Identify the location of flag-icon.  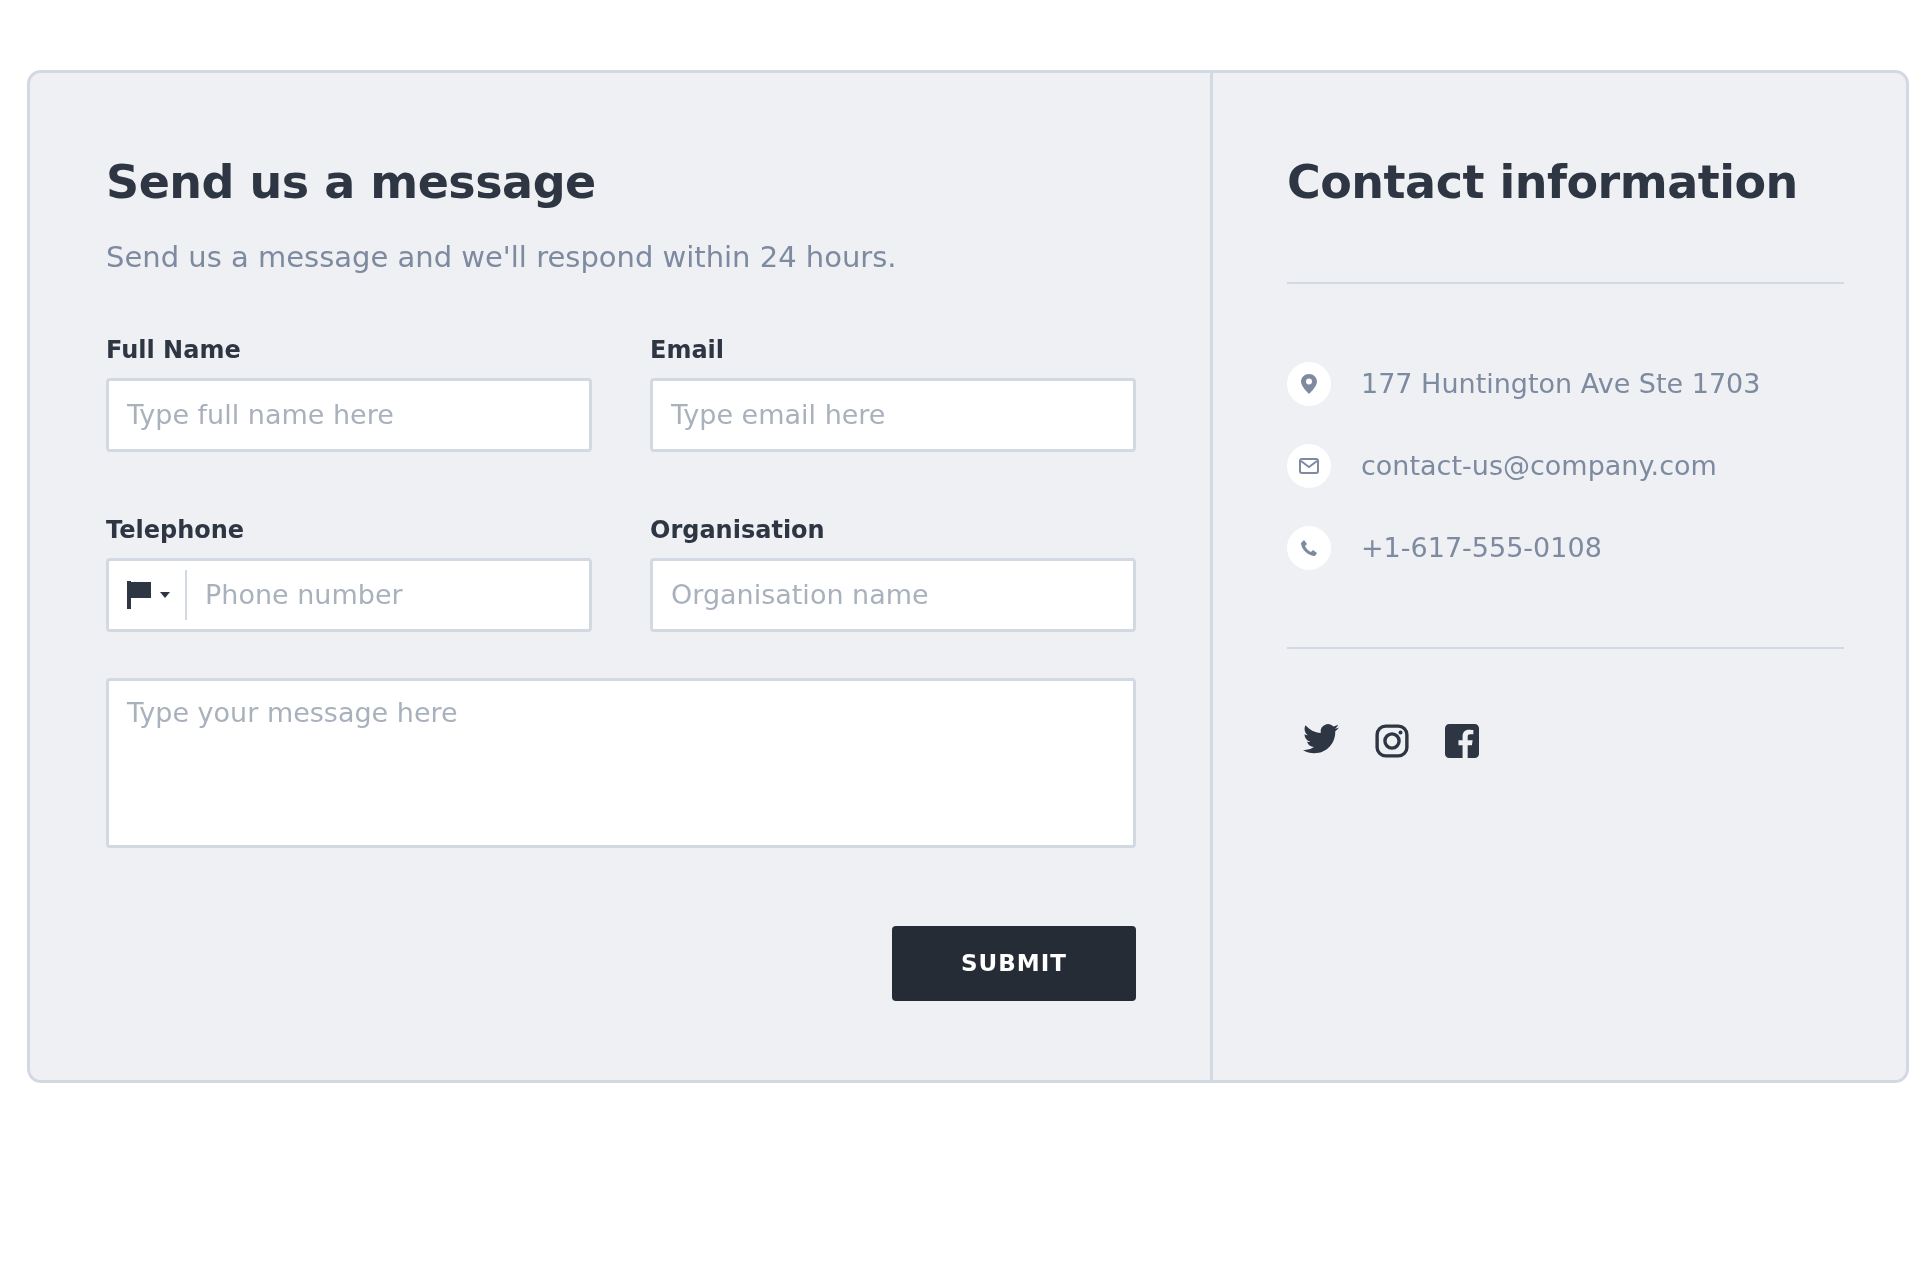
(139, 594).